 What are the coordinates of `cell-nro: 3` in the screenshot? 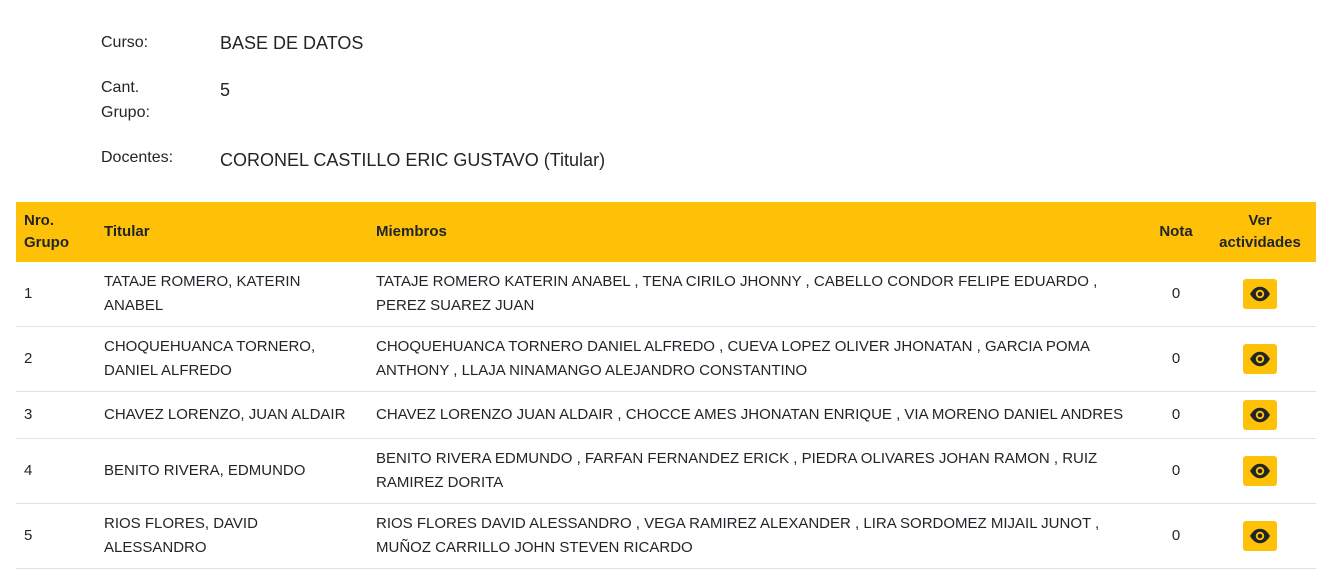 It's located at (56, 415).